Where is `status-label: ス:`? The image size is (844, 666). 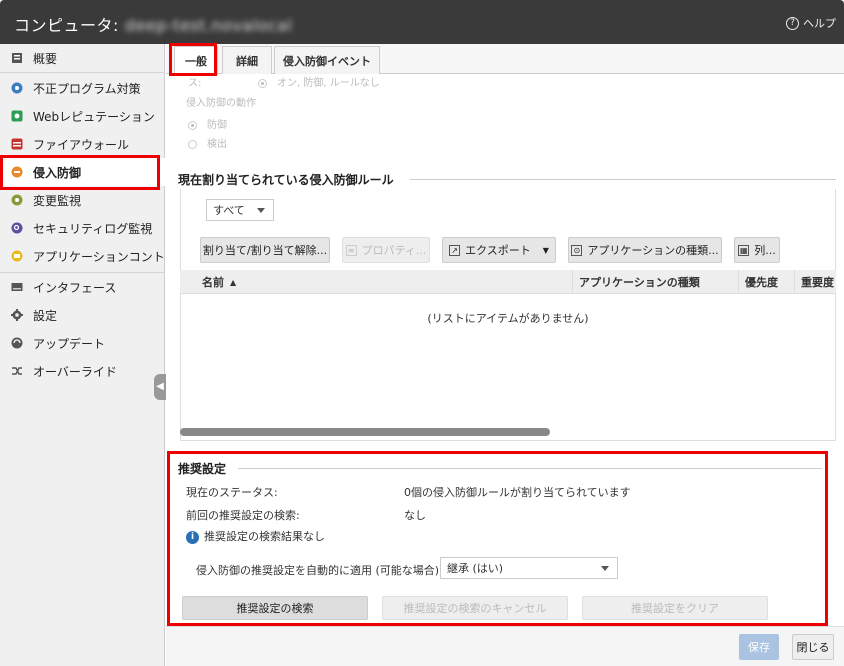 status-label: ス: is located at coordinates (195, 83).